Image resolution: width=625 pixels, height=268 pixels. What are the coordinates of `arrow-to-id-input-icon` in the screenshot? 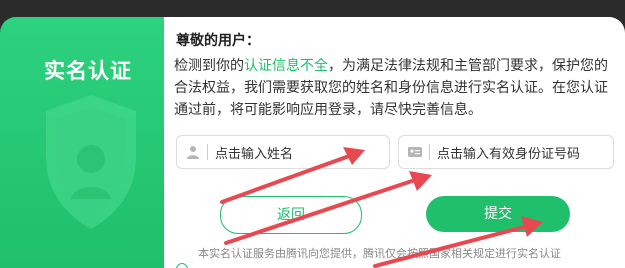 It's located at (328, 208).